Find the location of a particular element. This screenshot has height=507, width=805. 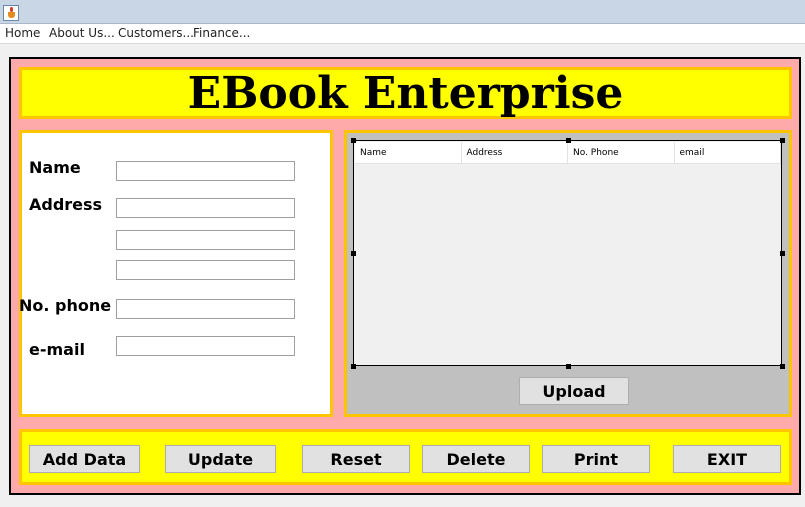

address-field-line3 is located at coordinates (205, 270).